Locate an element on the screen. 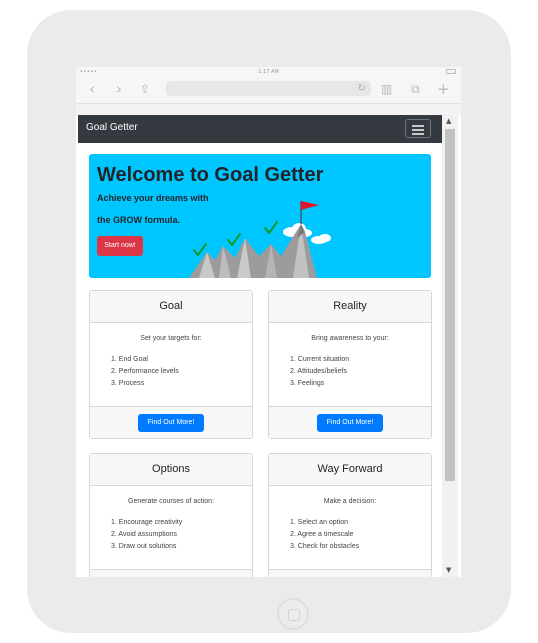 This screenshot has width=538, height=643. card-title: Way Forward is located at coordinates (350, 470).